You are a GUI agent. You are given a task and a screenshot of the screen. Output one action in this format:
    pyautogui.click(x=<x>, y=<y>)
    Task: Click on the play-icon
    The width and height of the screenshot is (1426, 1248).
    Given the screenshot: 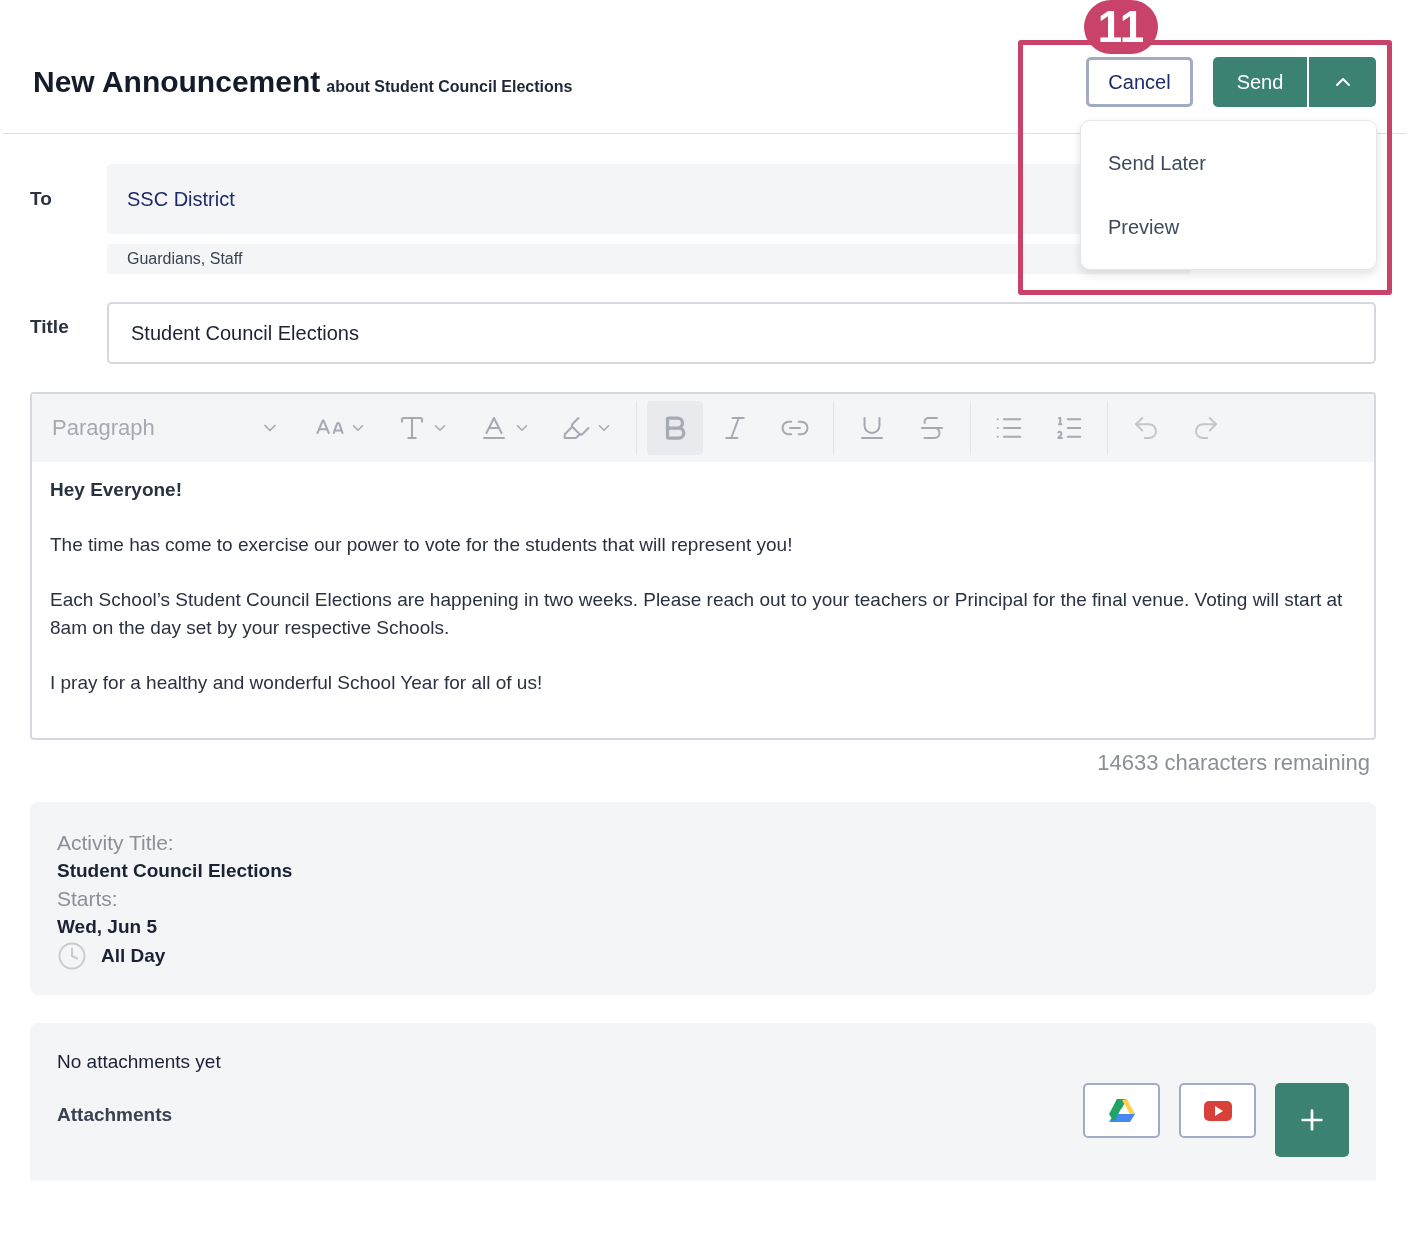 What is the action you would take?
    pyautogui.click(x=1217, y=1110)
    